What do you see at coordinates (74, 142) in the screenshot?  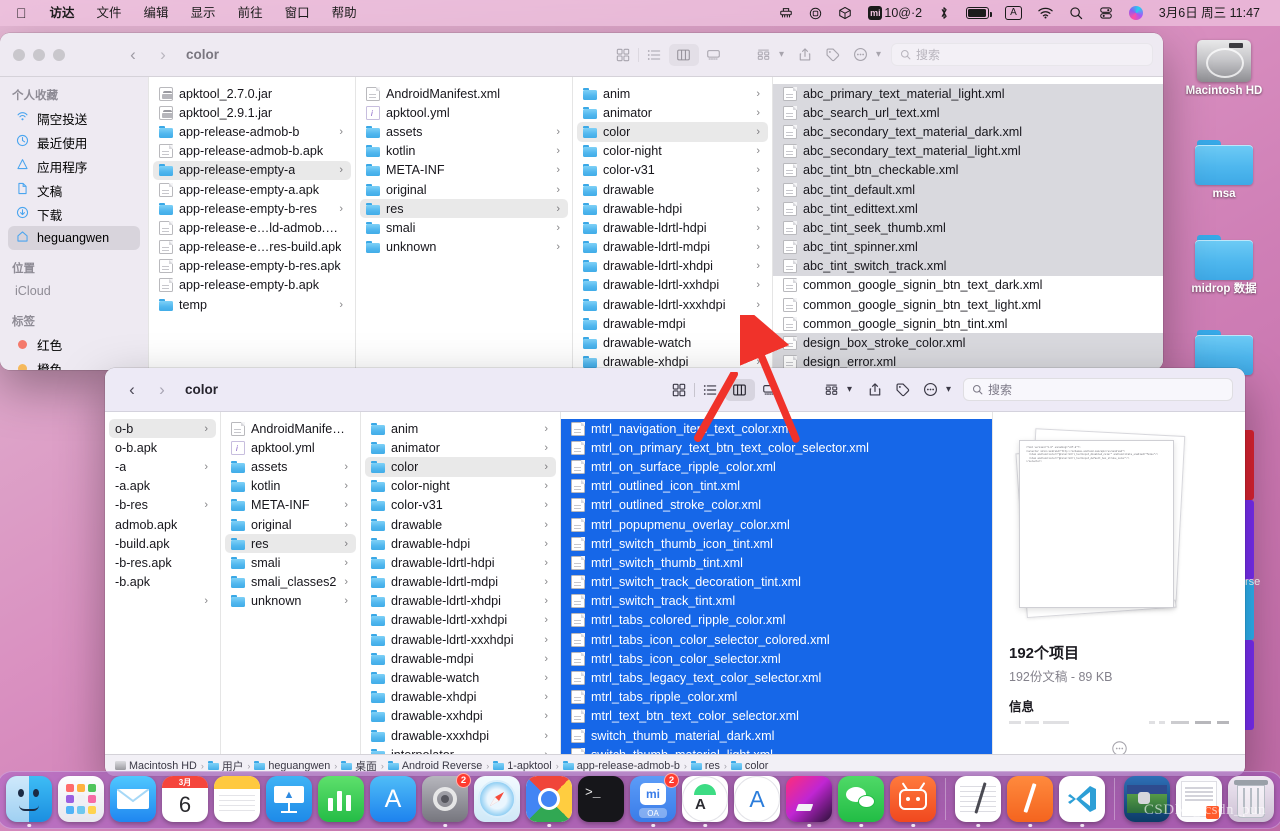 I see `sidebar-item-recents: 最近使用` at bounding box center [74, 142].